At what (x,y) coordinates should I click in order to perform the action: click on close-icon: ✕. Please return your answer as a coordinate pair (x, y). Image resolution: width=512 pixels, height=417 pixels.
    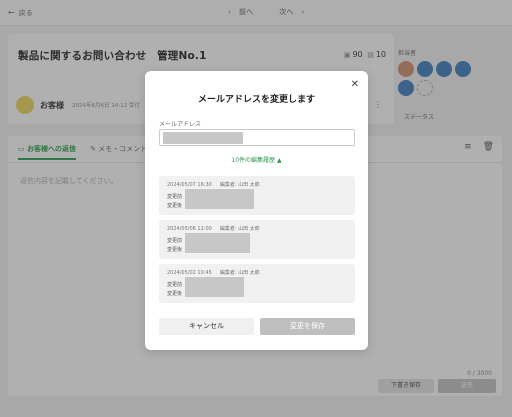
    Looking at the image, I should click on (355, 85).